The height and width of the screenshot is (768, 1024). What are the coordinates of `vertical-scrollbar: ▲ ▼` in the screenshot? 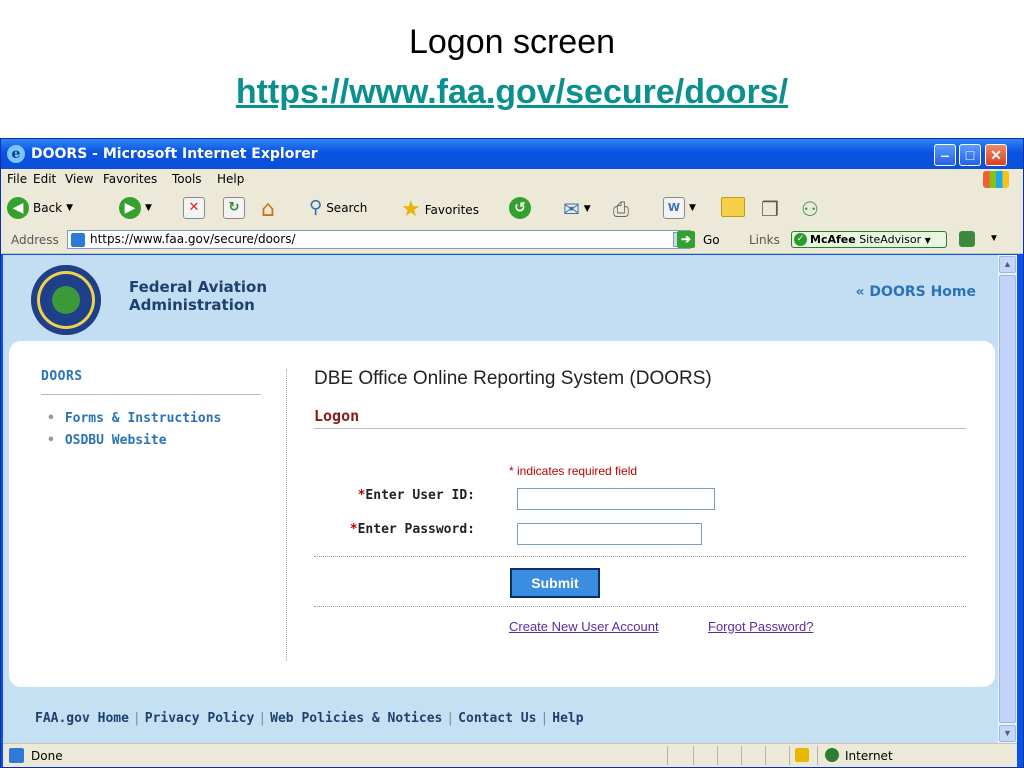 It's located at (1007, 499).